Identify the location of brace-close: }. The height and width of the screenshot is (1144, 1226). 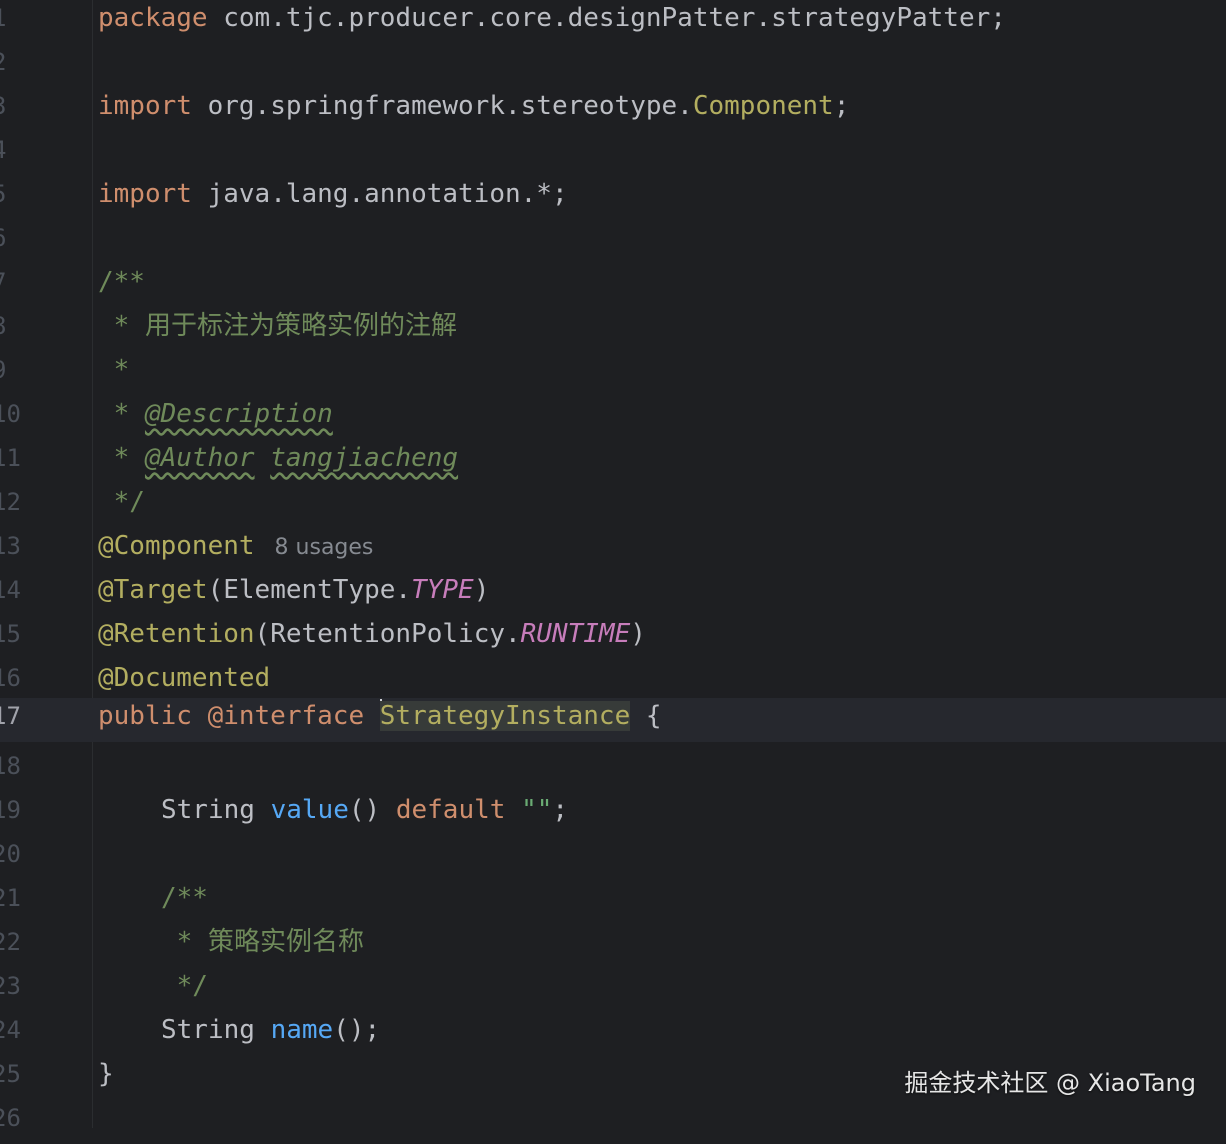
(106, 1074).